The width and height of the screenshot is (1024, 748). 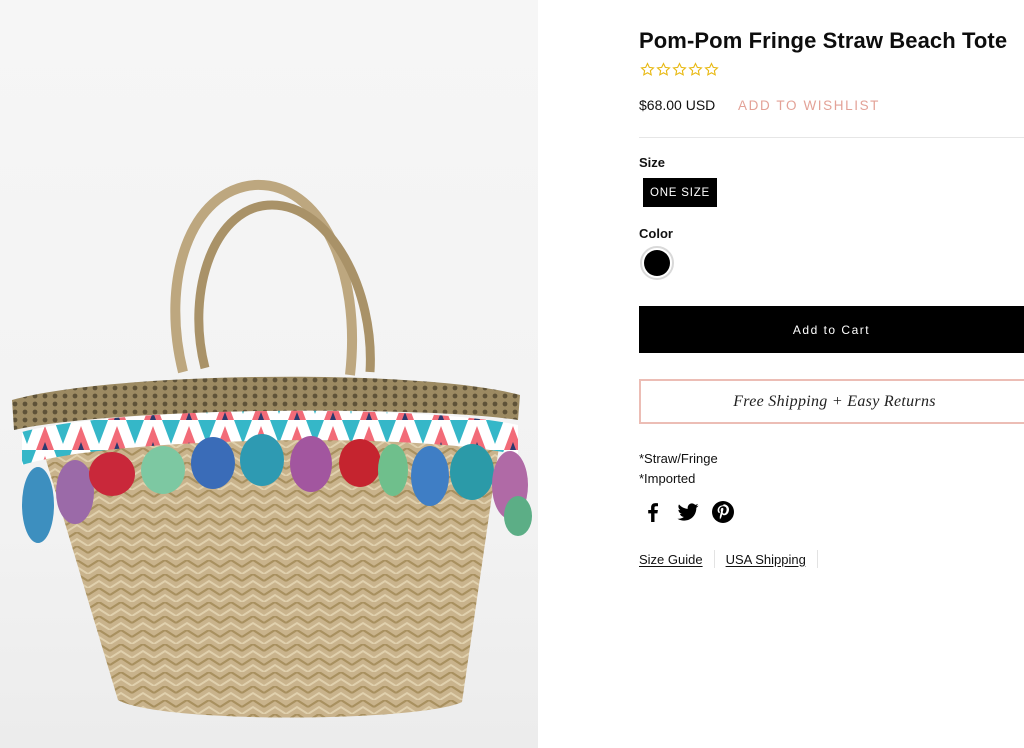 I want to click on product-title: Pom-Pom Fringe Straw Beach Tote, so click(x=823, y=40).